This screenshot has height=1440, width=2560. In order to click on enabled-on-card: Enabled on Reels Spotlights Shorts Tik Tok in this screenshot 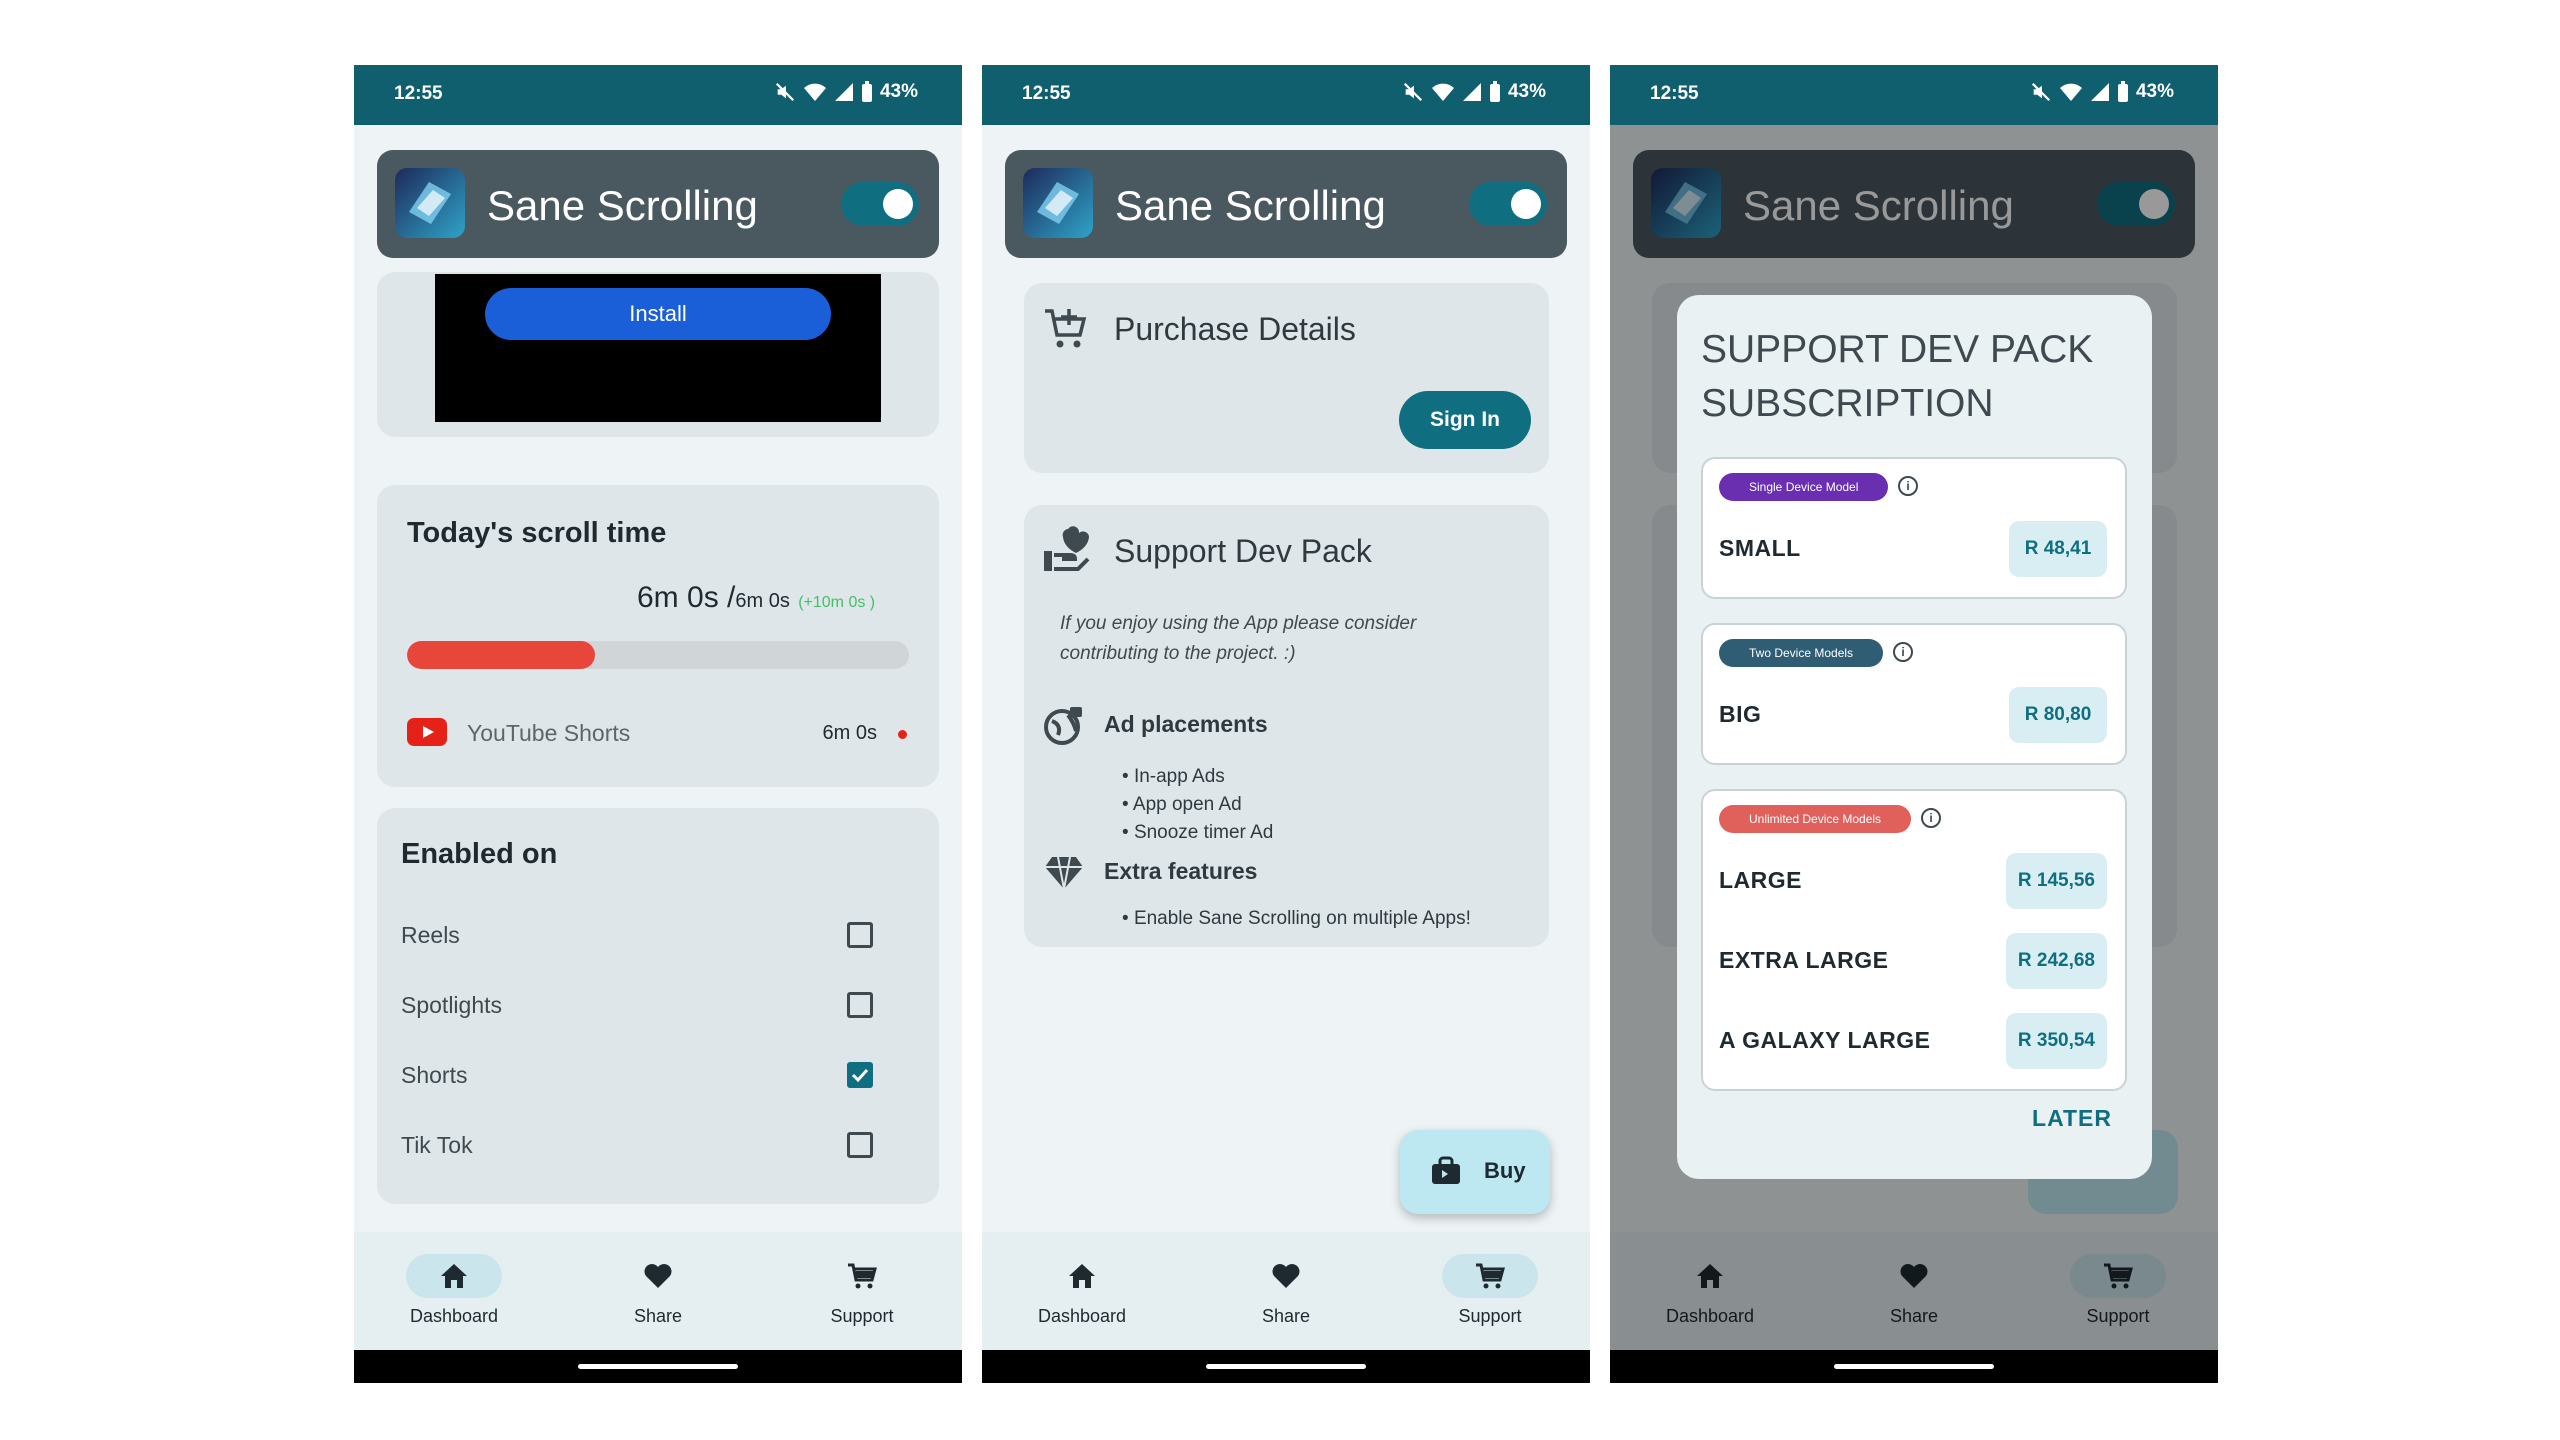, I will do `click(658, 1006)`.